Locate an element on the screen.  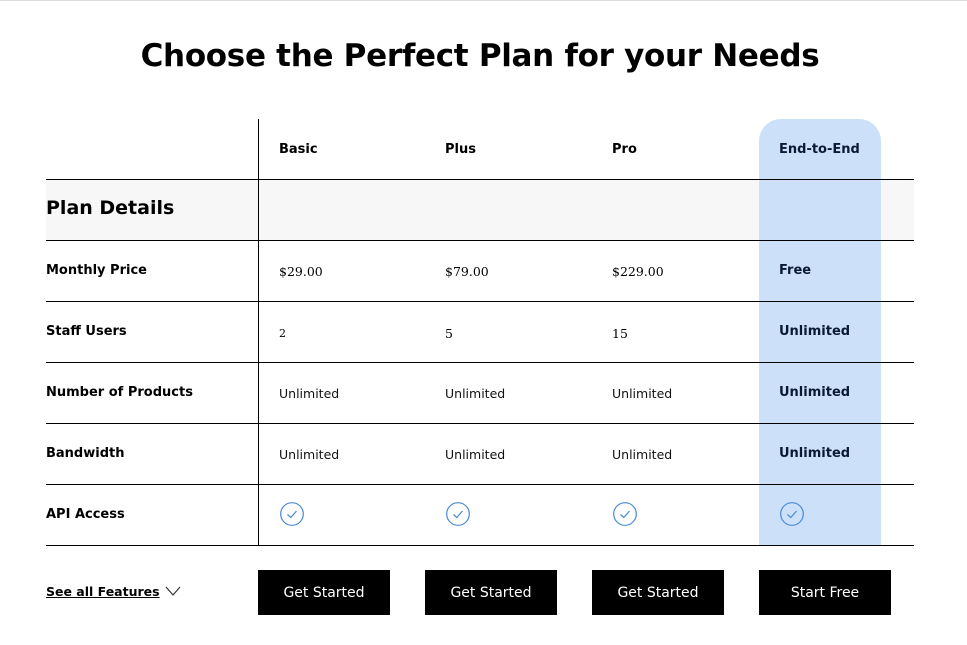
cell-basic-bandwidth: Unlimited is located at coordinates (309, 454).